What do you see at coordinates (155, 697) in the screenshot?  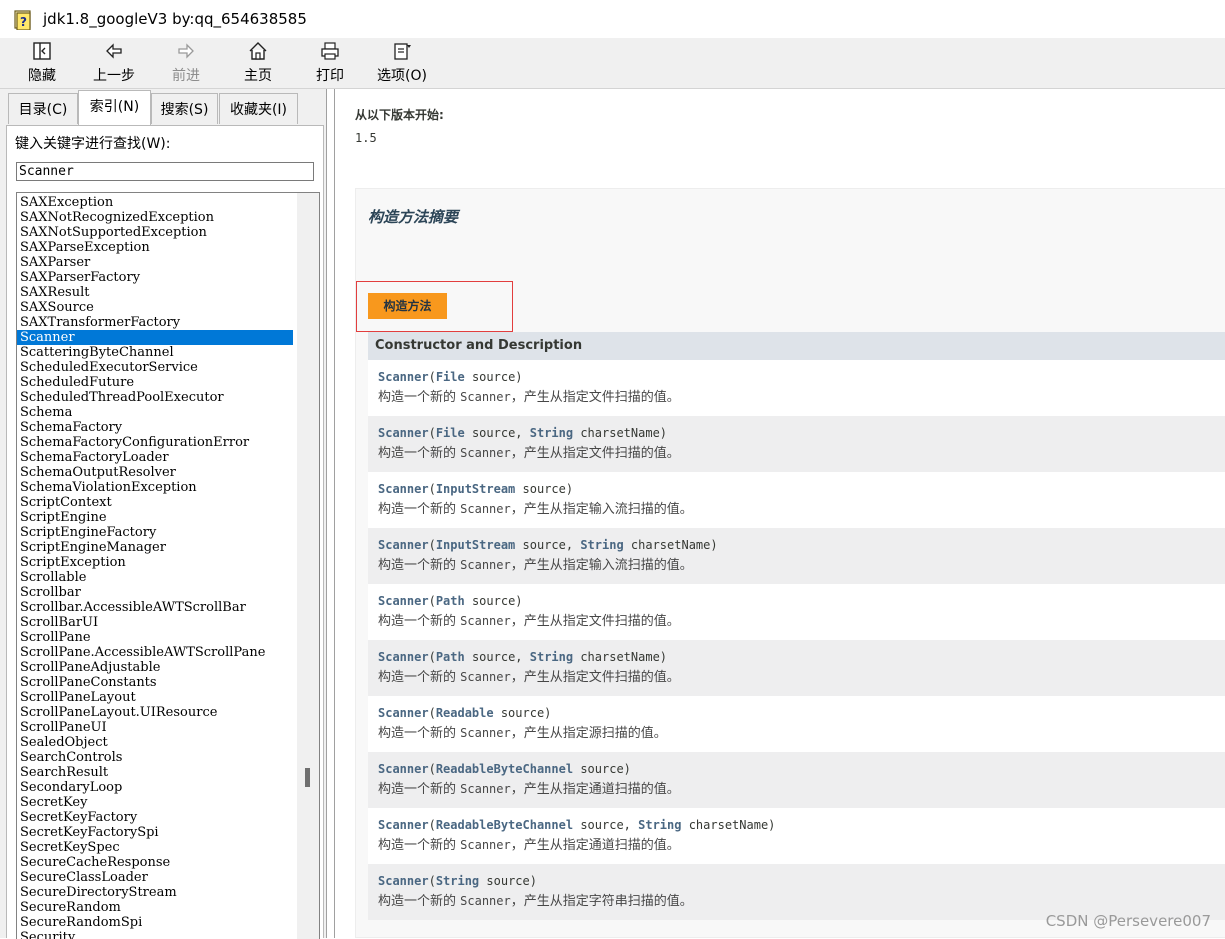 I see `index-list-item: ScrollPaneLayout` at bounding box center [155, 697].